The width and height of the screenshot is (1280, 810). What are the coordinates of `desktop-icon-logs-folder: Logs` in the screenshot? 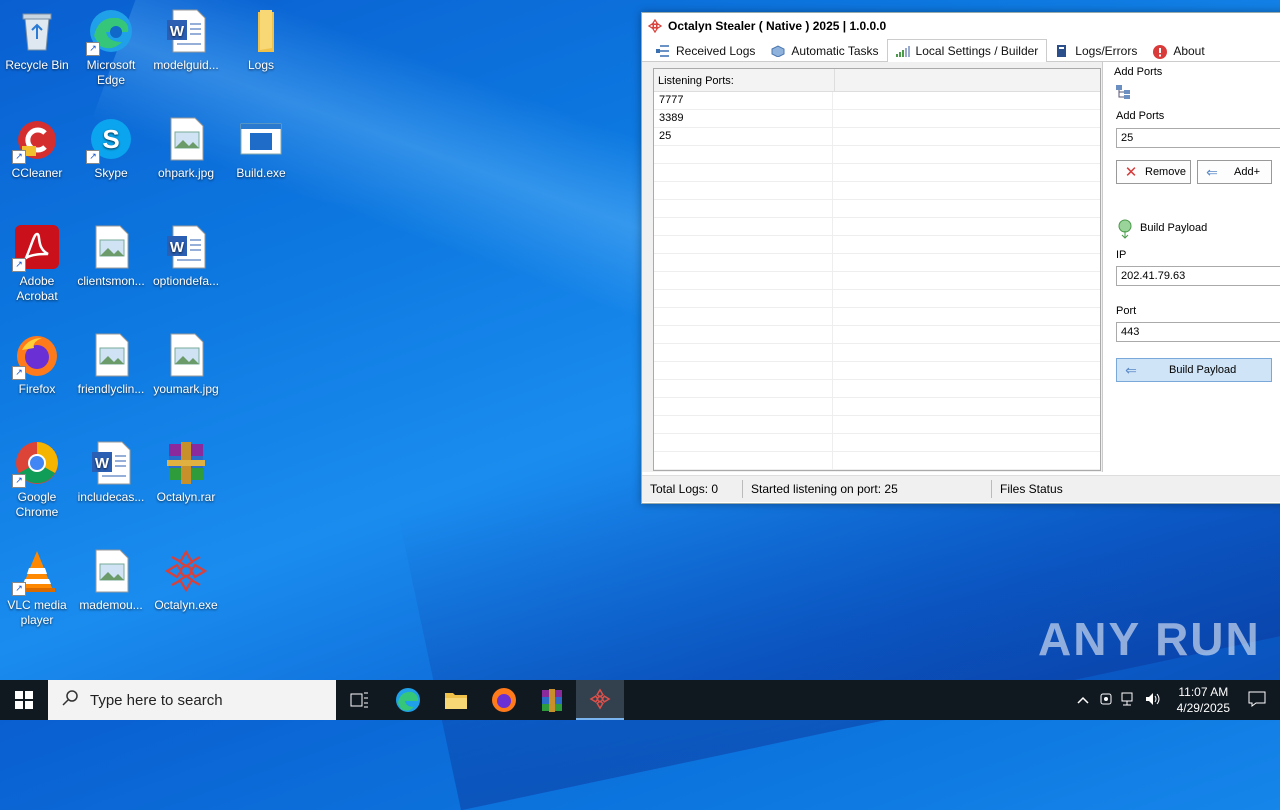 It's located at (261, 40).